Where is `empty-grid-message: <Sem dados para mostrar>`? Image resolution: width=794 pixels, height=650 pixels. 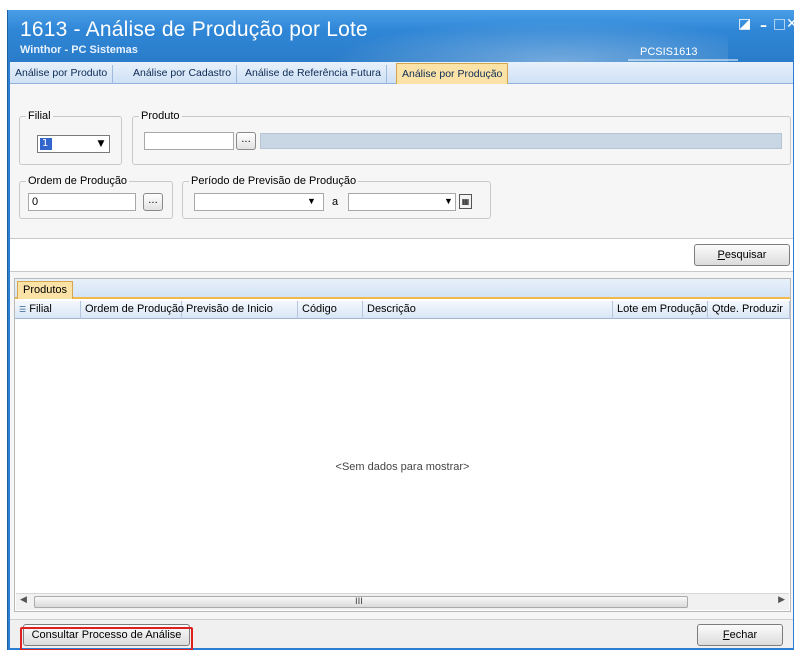 empty-grid-message: <Sem dados para mostrar> is located at coordinates (402, 467).